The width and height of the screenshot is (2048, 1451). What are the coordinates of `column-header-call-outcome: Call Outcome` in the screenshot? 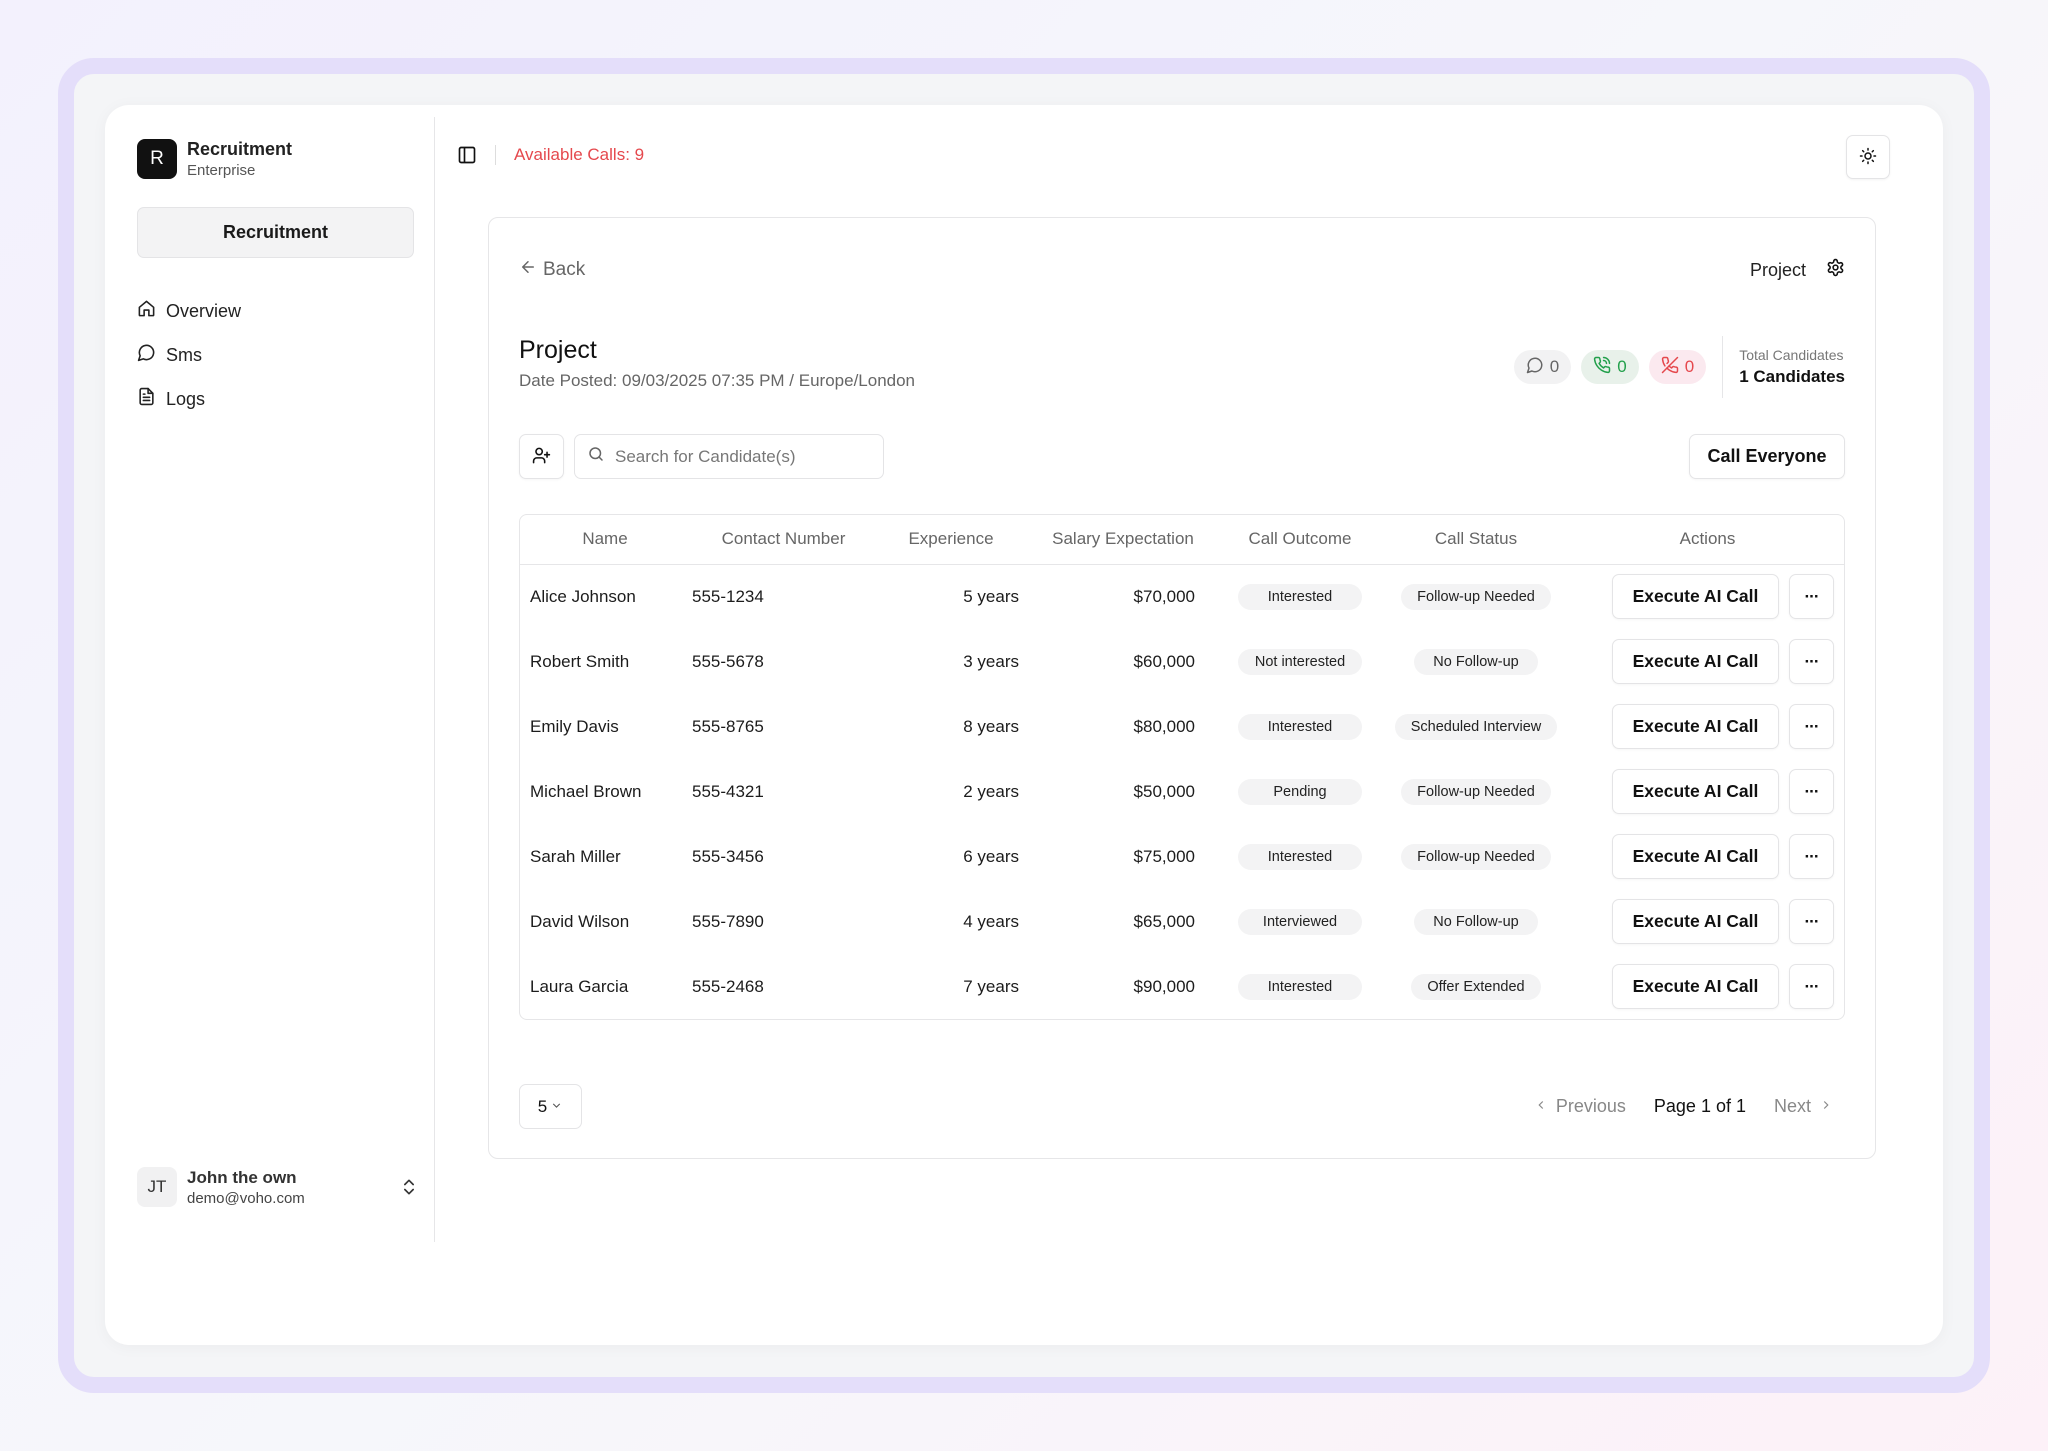 It's located at (1300, 539).